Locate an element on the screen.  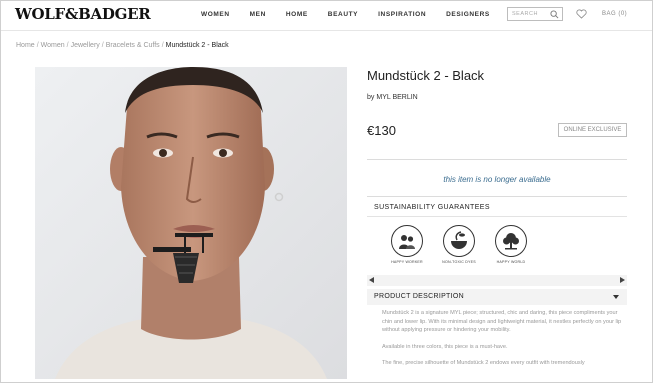
wishlist-heart-icon is located at coordinates (581, 14).